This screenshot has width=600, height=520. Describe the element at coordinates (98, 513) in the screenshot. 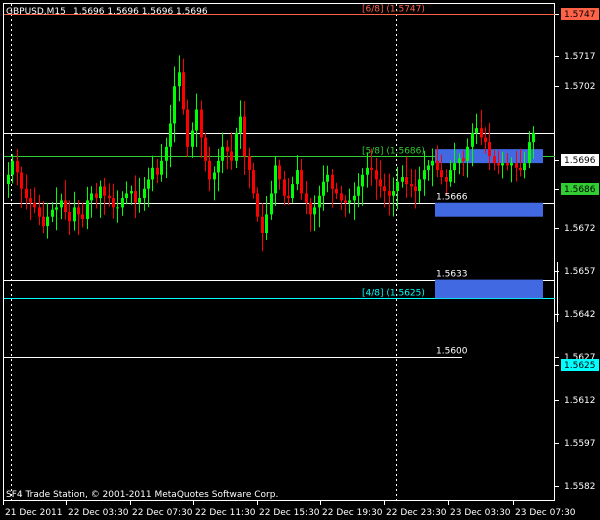

I see `time-tick-label: 22 Dec 03:30` at that location.